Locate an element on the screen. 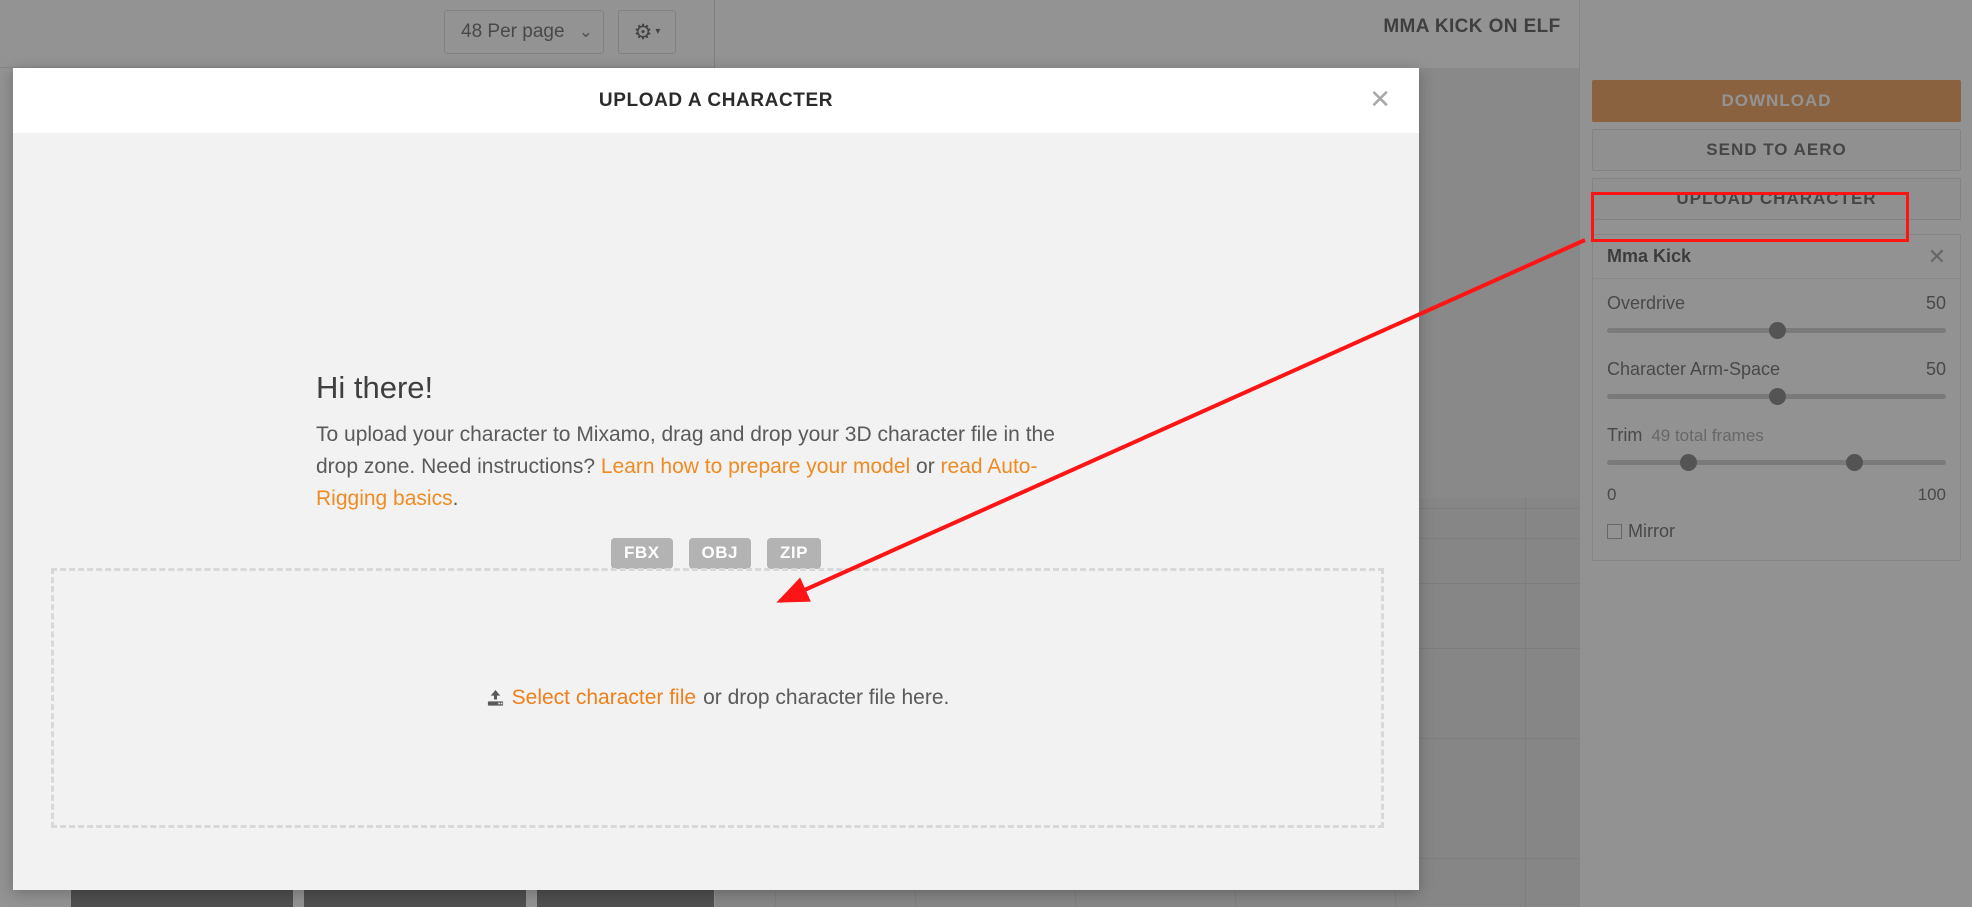  upload-icon is located at coordinates (495, 698).